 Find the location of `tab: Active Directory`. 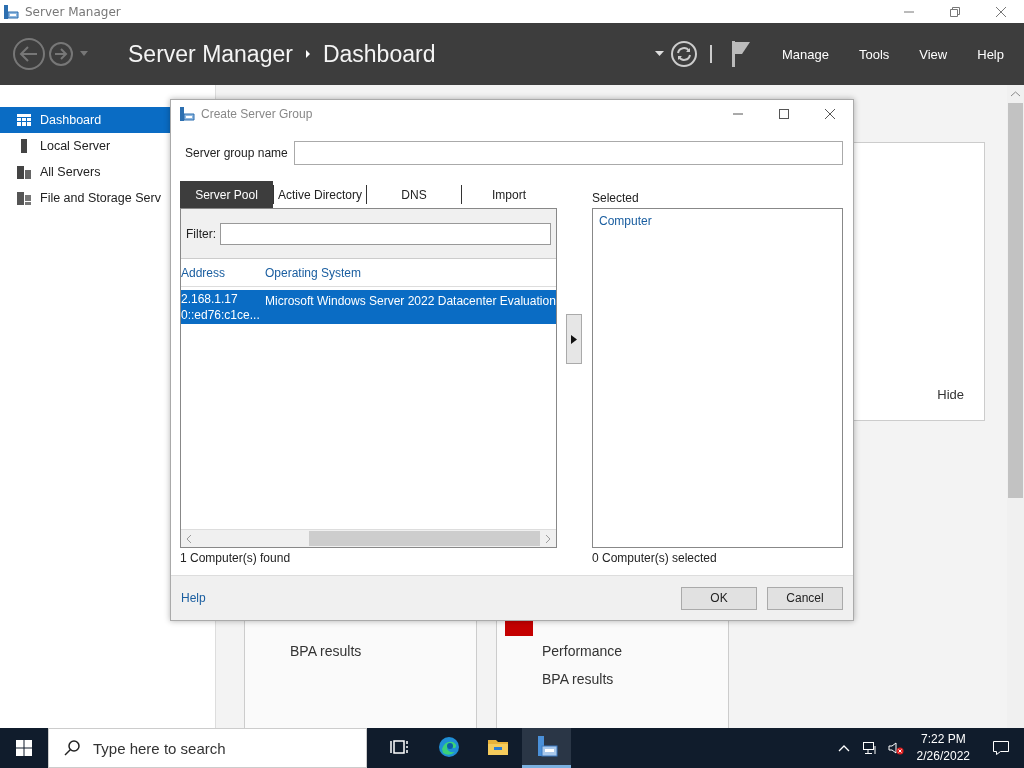

tab: Active Directory is located at coordinates (320, 194).